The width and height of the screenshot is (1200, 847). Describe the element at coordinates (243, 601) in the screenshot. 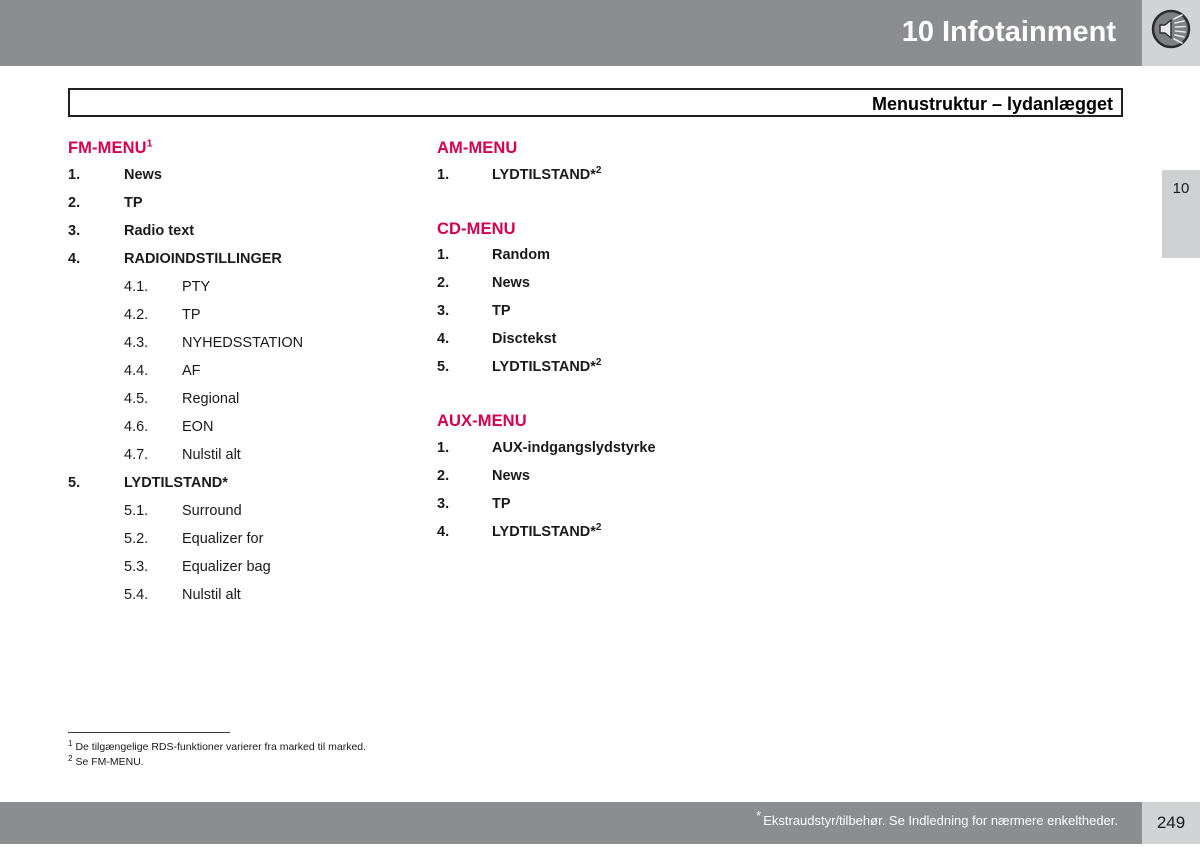

I see `menu-item-row: 5.4. Nulstil alt` at that location.